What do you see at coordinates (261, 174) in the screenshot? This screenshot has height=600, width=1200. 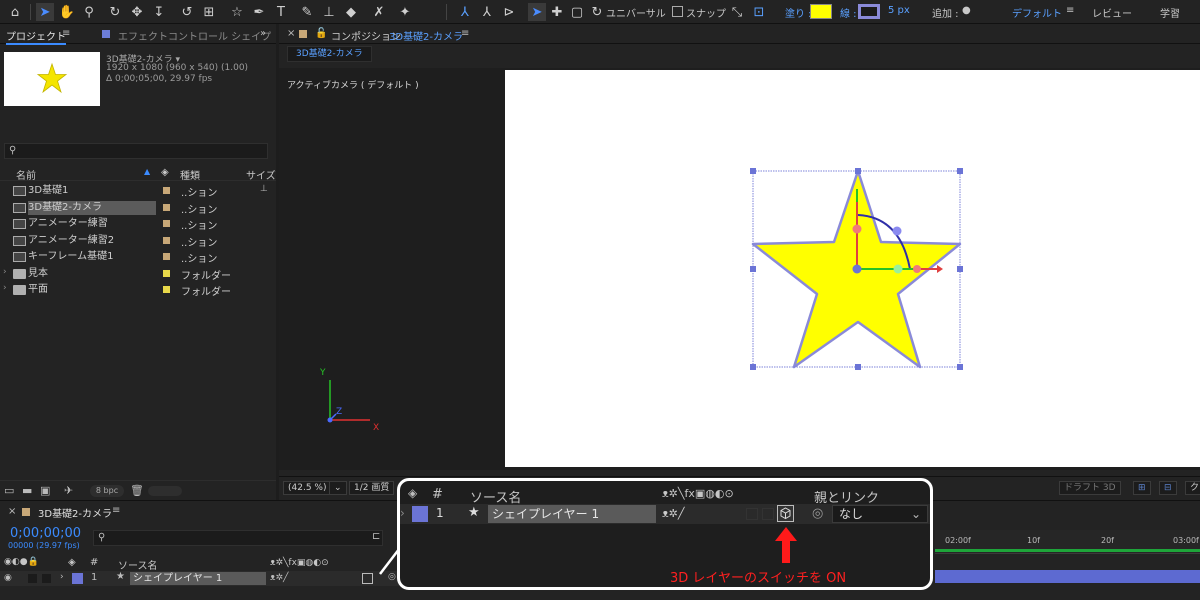 I see `col-size: サイズ` at bounding box center [261, 174].